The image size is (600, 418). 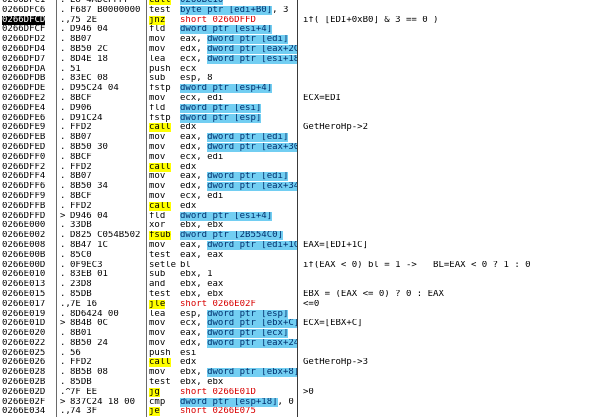 What do you see at coordinates (222, 343) in the screenshot?
I see `disassembly-cell: mov edx, dword ptr [eax+24]` at bounding box center [222, 343].